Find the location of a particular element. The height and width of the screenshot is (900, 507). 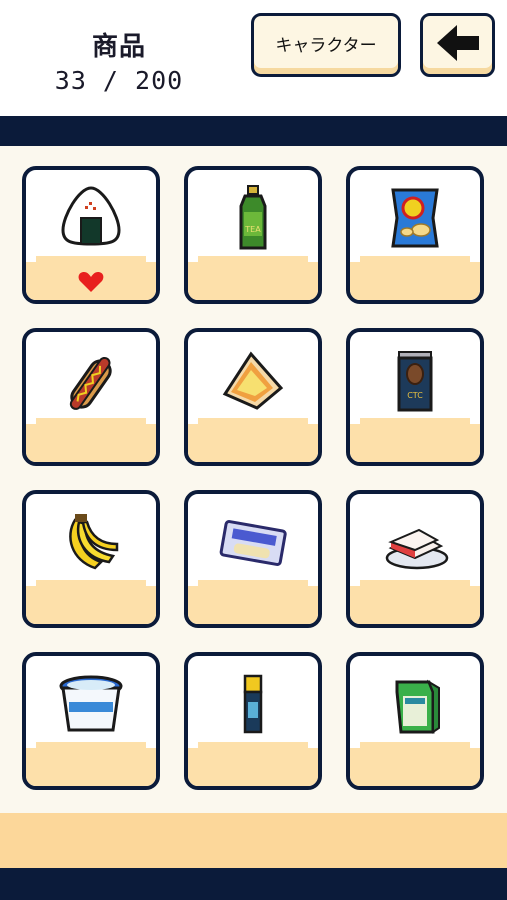

footer-bar is located at coordinates (253, 840).